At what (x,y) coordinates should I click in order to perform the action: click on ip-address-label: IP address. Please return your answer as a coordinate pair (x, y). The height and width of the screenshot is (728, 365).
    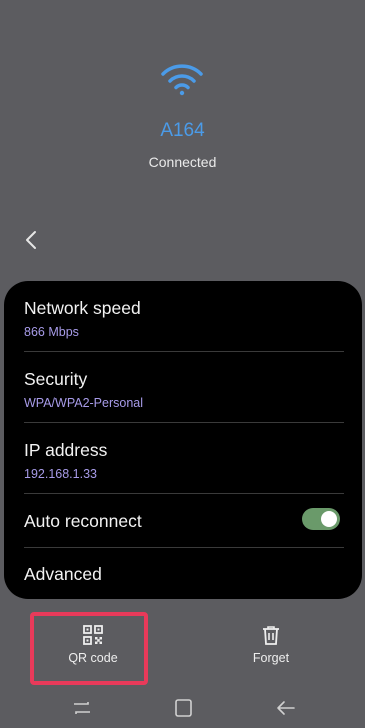
    Looking at the image, I should click on (66, 450).